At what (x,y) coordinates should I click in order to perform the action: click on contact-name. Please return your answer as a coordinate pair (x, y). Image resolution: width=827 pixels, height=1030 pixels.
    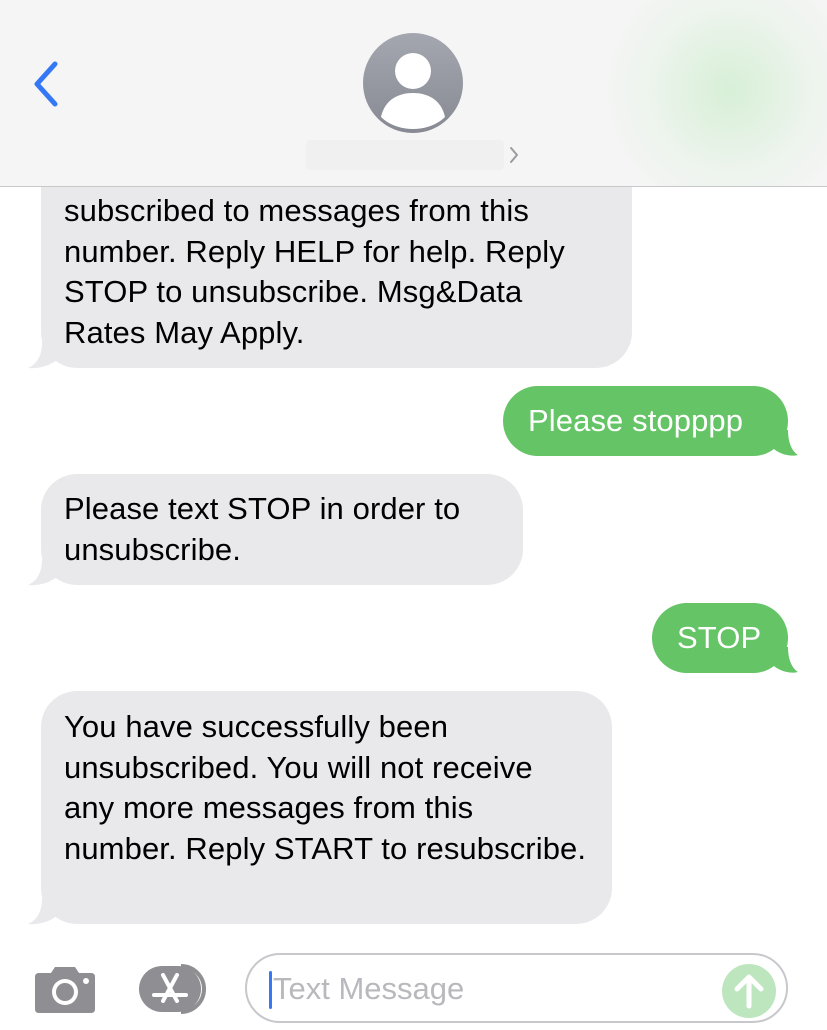
    Looking at the image, I should click on (405, 155).